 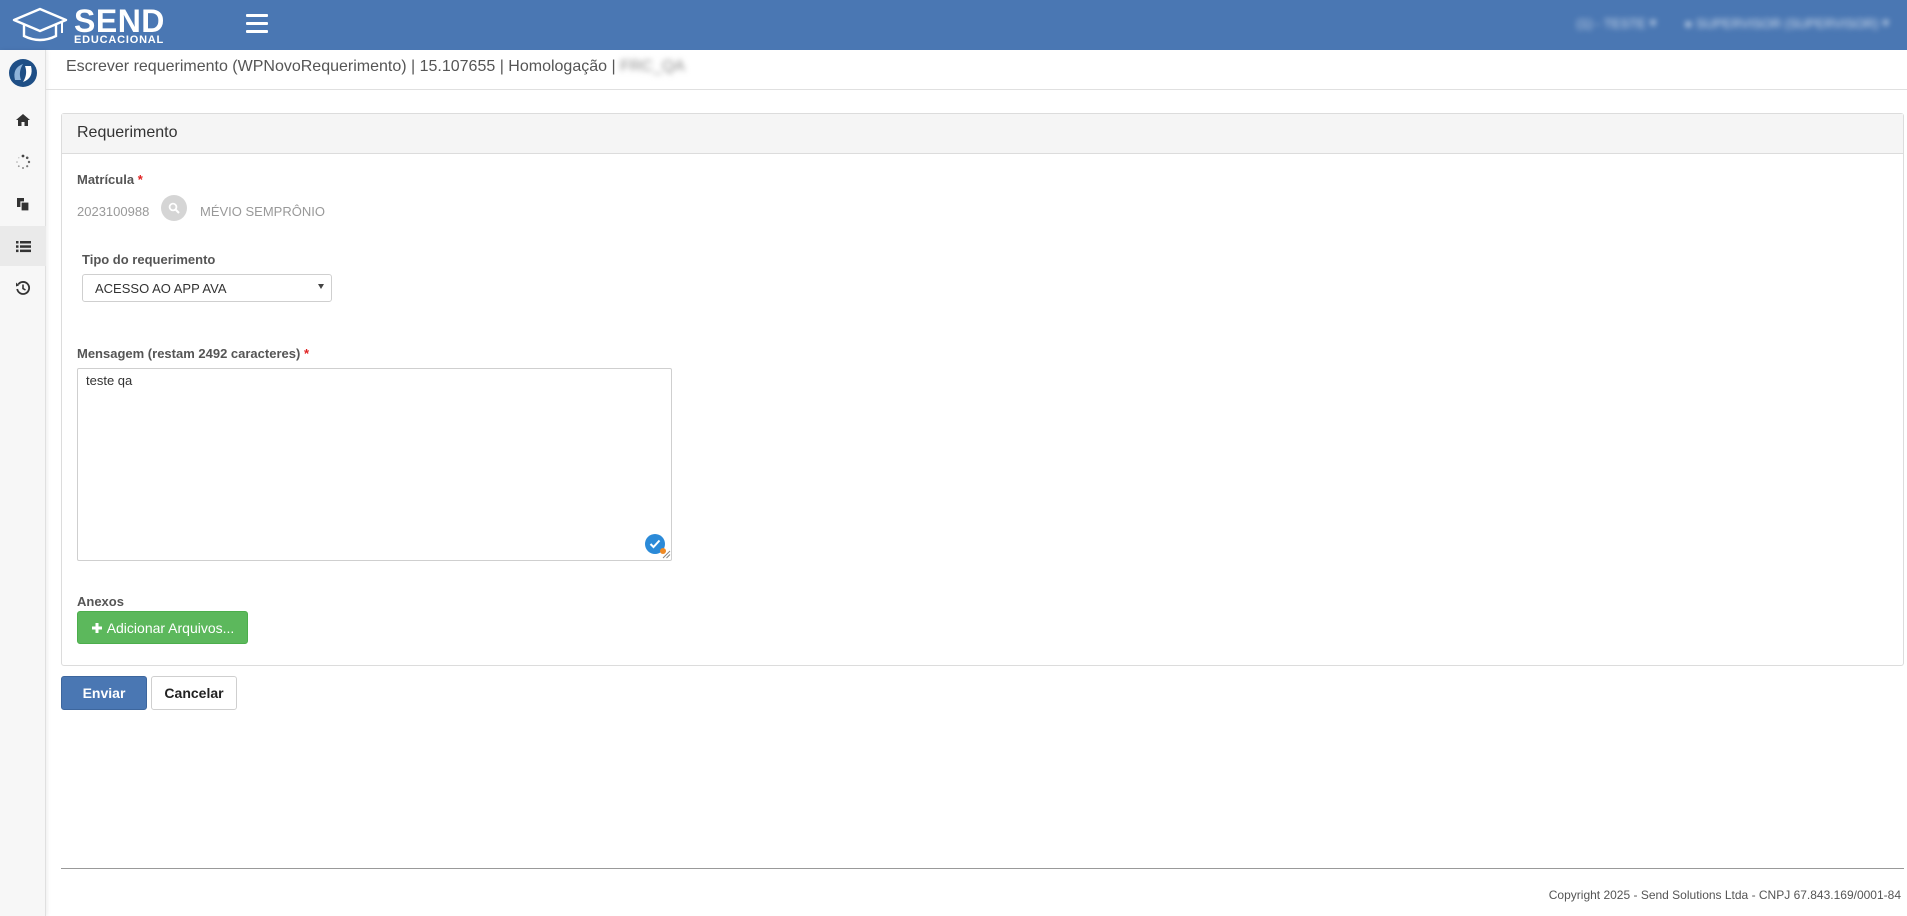 I want to click on mensagem-label-text: Mensagem (restam 2492 caracteres), so click(x=189, y=353).